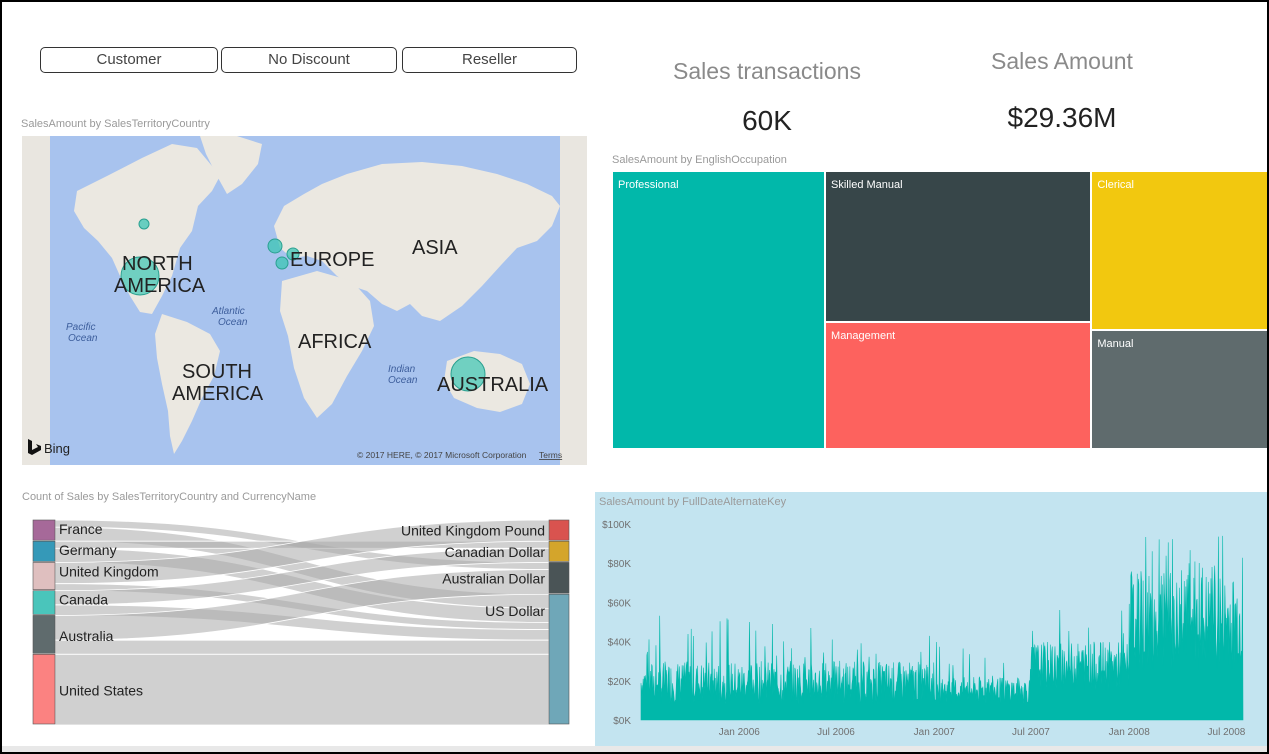 This screenshot has height=754, width=1269. I want to click on label-north: NORTH, so click(157, 264).